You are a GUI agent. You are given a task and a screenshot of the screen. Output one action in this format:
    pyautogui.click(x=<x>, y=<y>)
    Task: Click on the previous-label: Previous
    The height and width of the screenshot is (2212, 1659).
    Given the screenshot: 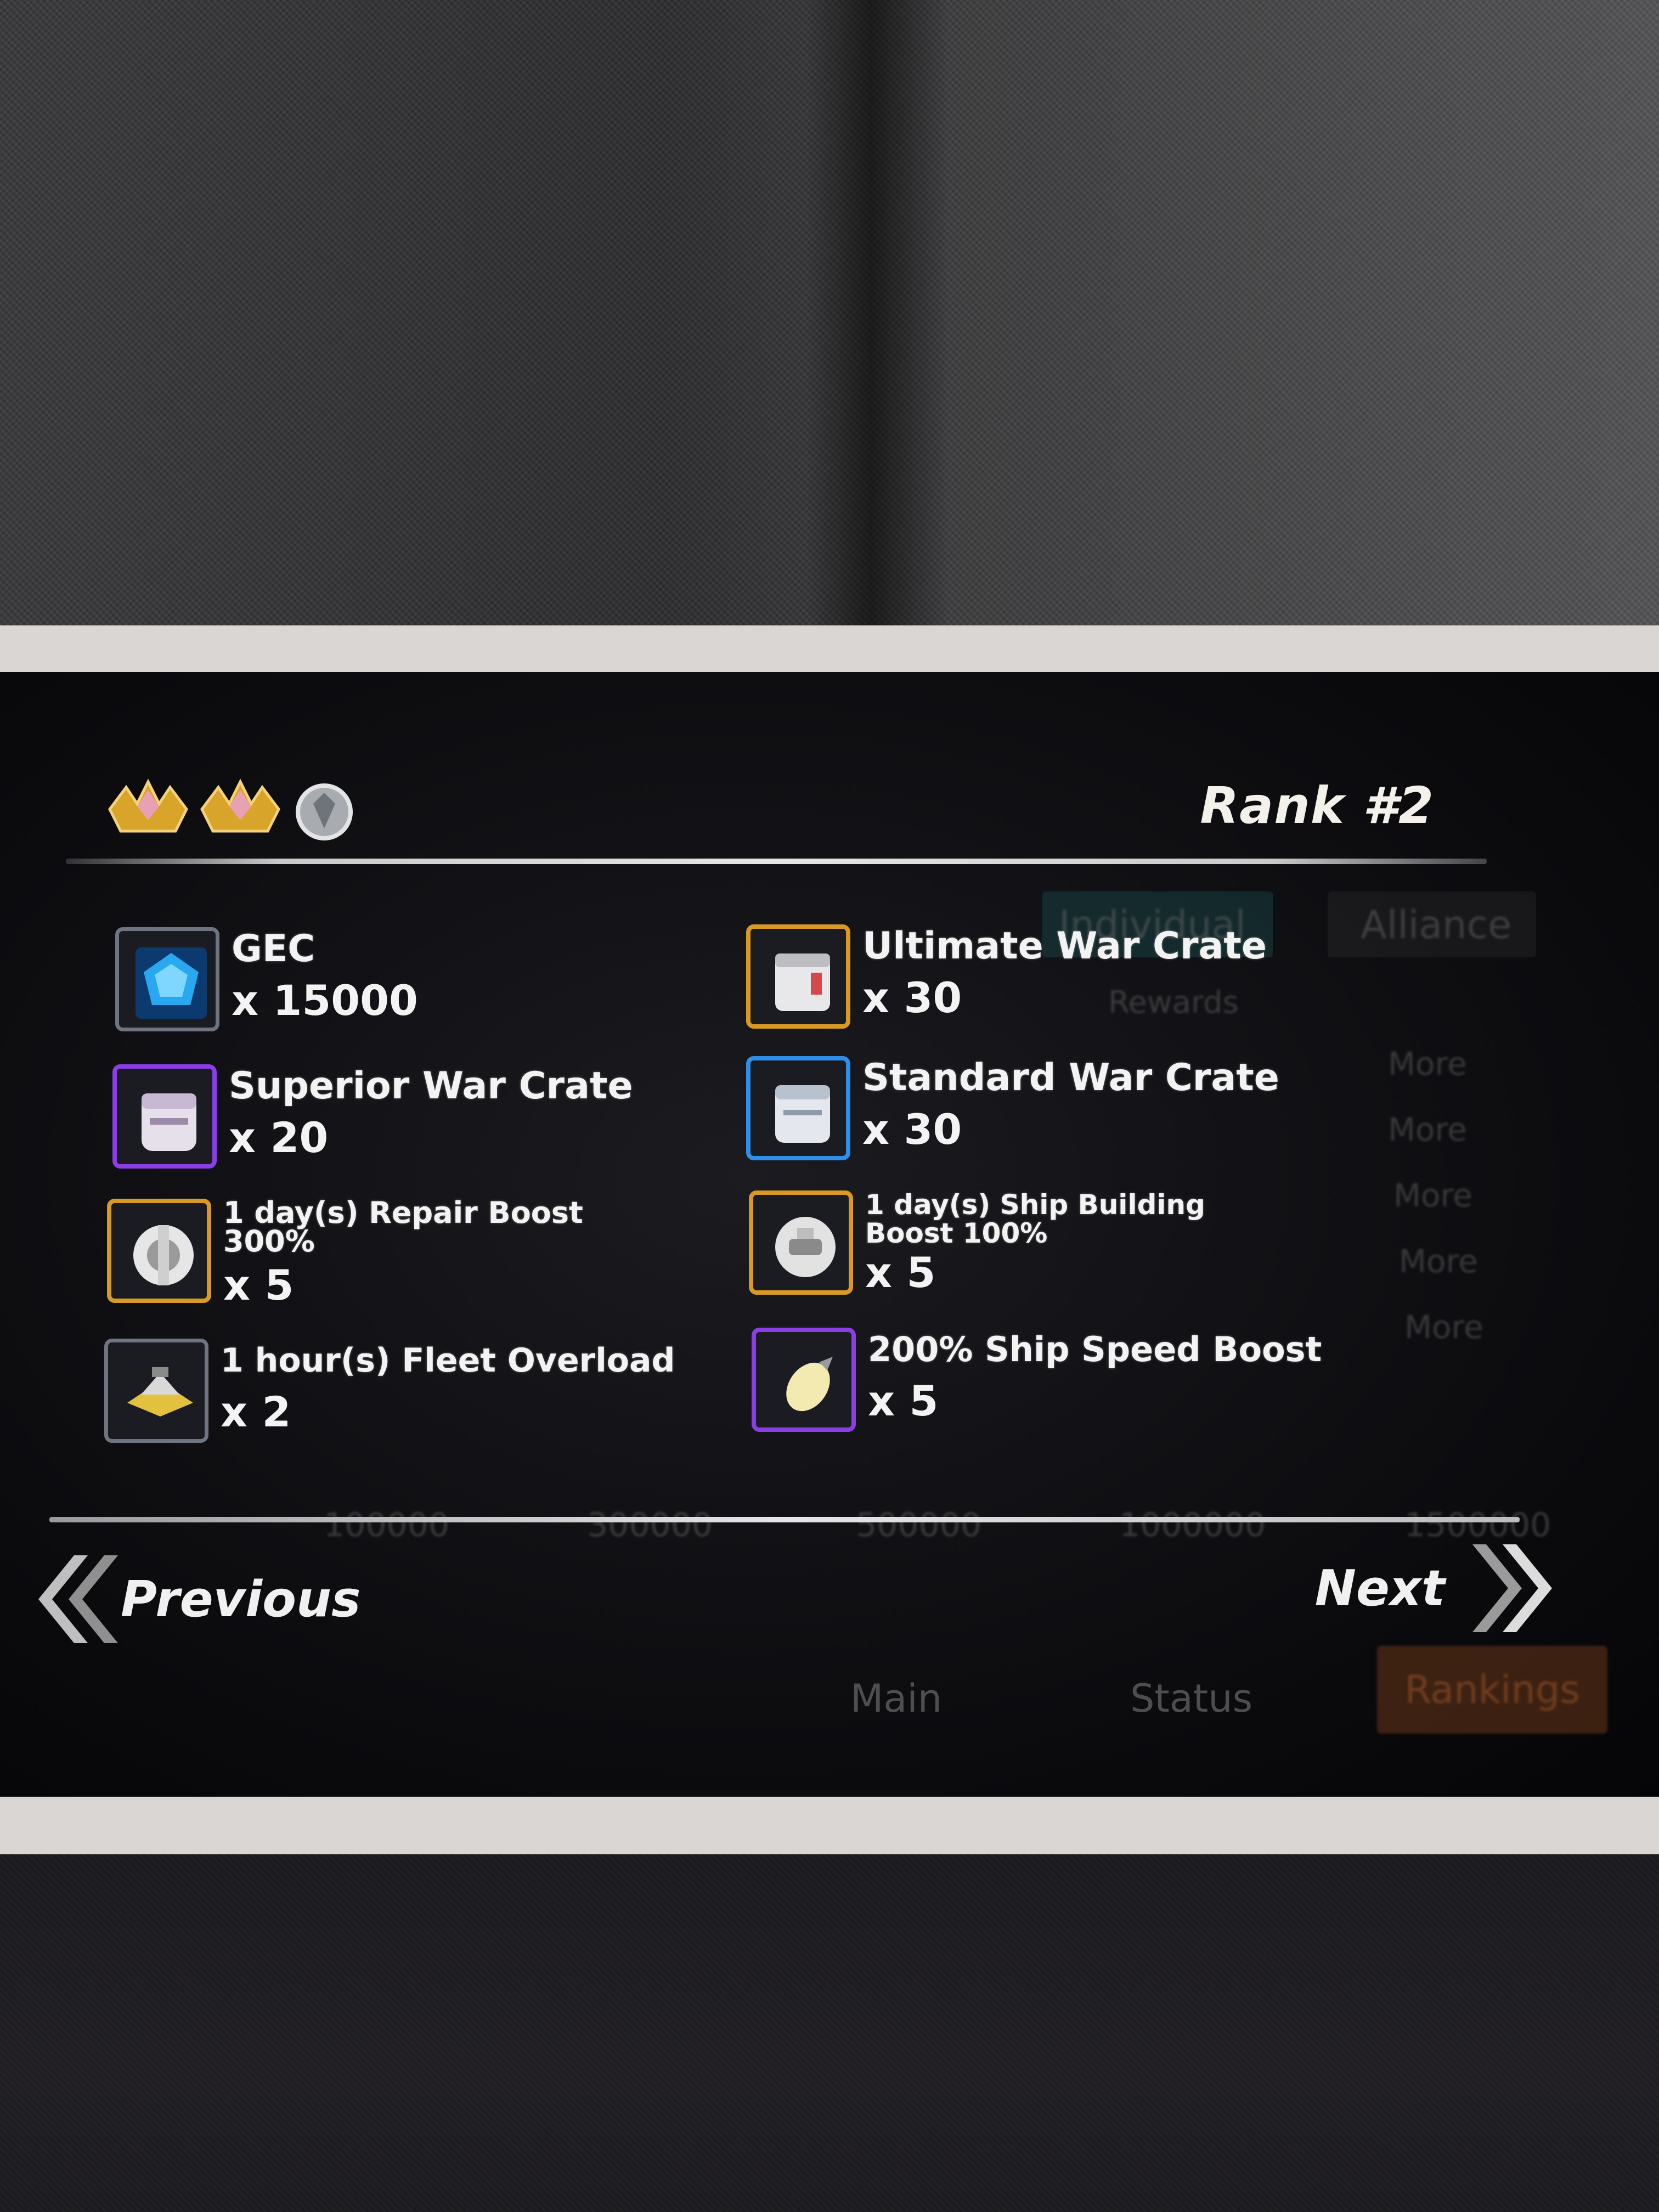 What is the action you would take?
    pyautogui.click(x=241, y=1599)
    